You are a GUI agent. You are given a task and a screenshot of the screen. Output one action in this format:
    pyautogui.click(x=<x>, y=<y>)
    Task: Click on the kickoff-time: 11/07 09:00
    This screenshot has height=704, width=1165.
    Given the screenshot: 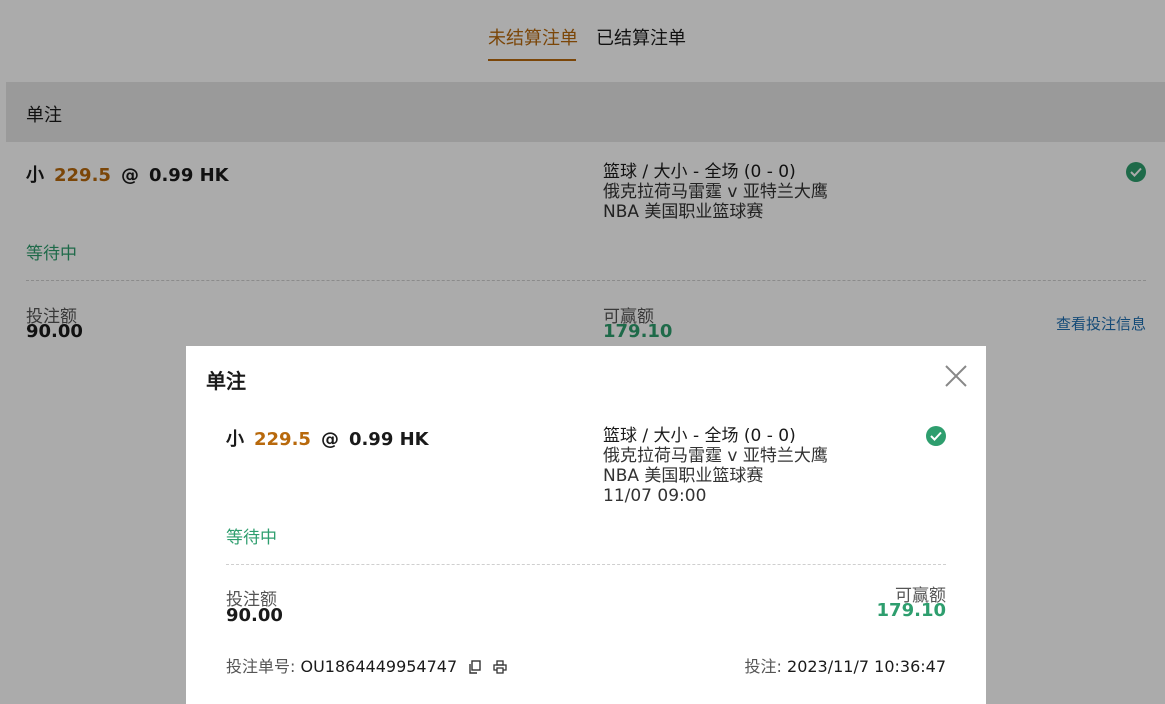 What is the action you would take?
    pyautogui.click(x=655, y=496)
    